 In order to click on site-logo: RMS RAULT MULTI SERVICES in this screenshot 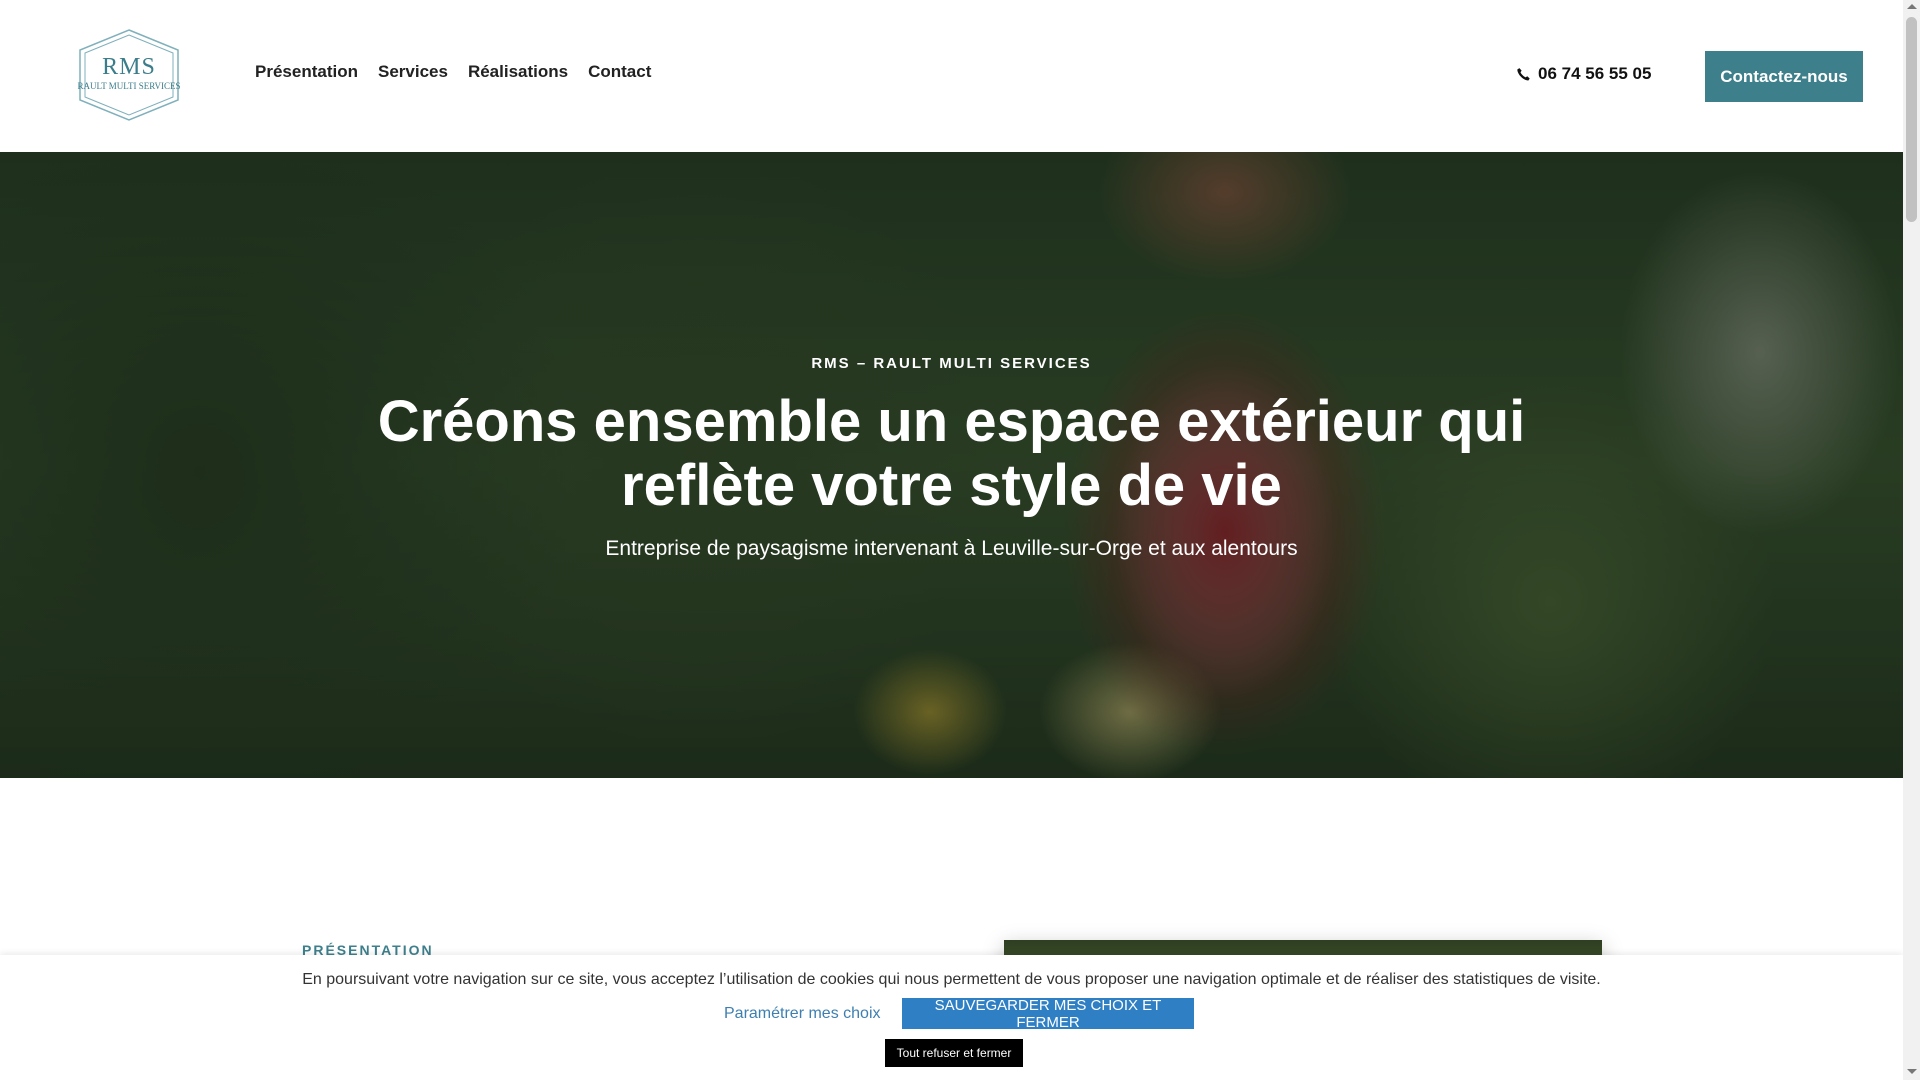, I will do `click(129, 75)`.